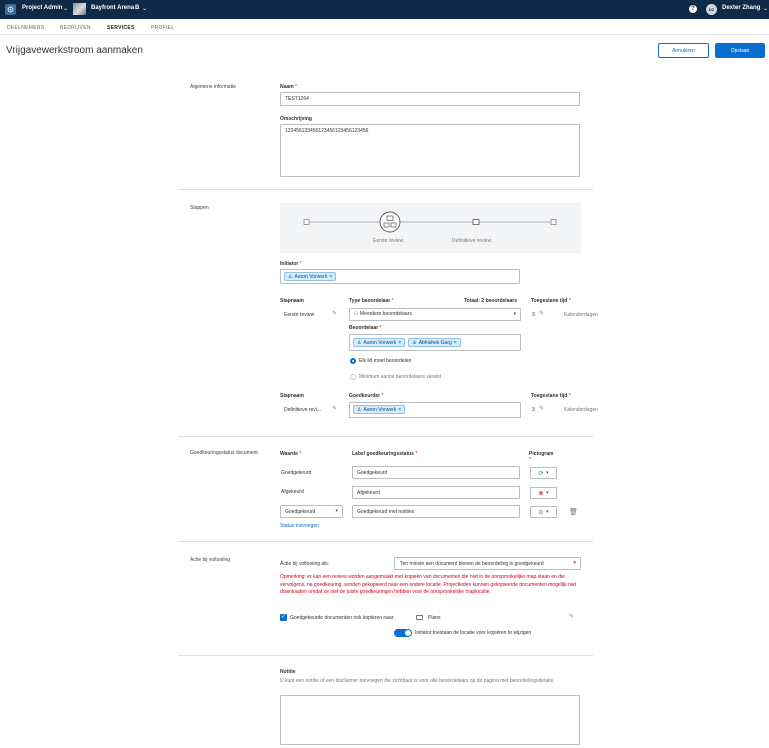 The image size is (769, 748). Describe the element at coordinates (299, 315) in the screenshot. I see `step1-stepname-value: Eerste review` at that location.